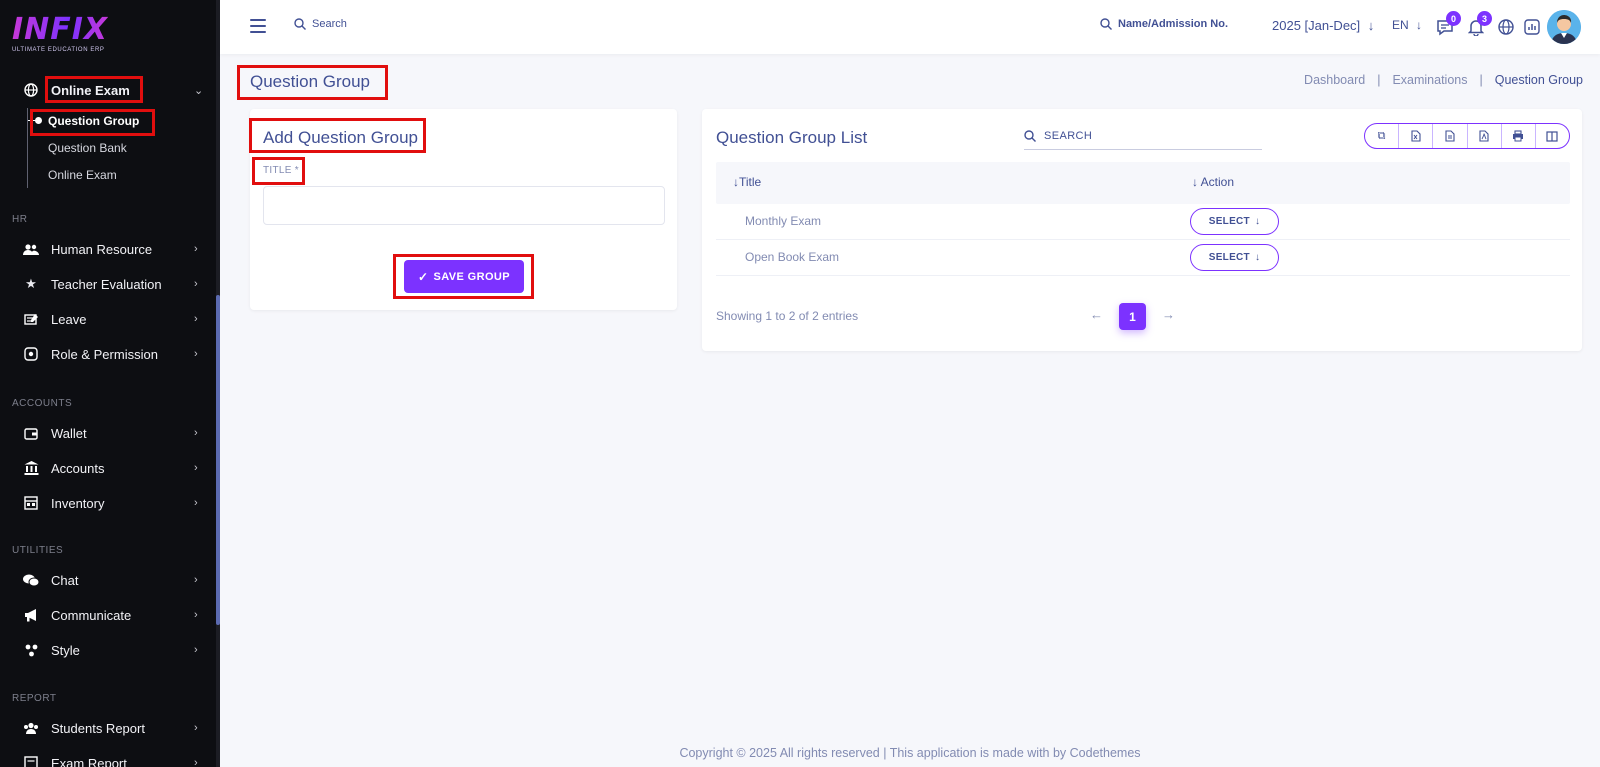 This screenshot has width=1600, height=767. I want to click on excel-file-icon, so click(1416, 136).